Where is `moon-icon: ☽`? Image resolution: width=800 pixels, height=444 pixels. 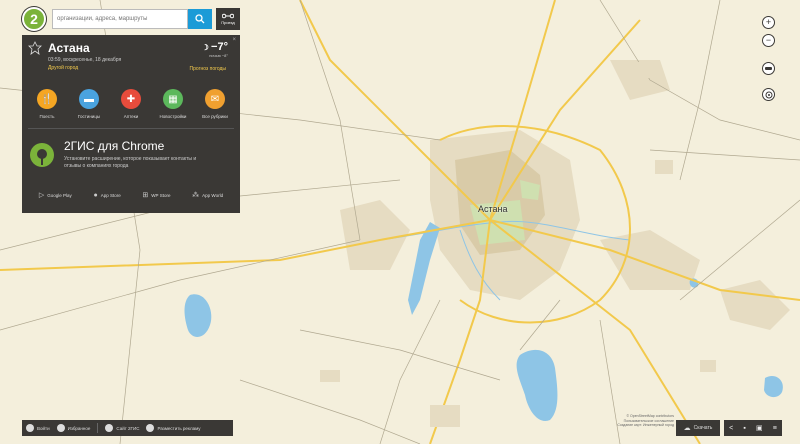
moon-icon: ☽ is located at coordinates (206, 47).